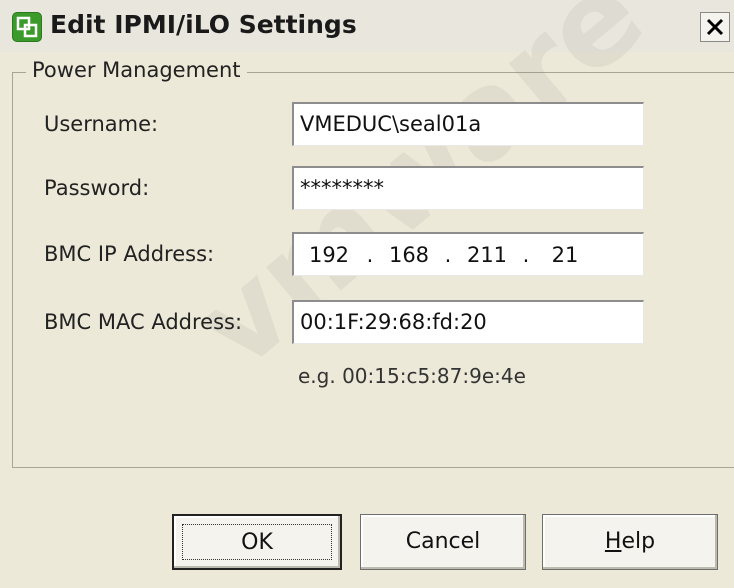 This screenshot has height=588, width=734. I want to click on username-label: Username:, so click(101, 124).